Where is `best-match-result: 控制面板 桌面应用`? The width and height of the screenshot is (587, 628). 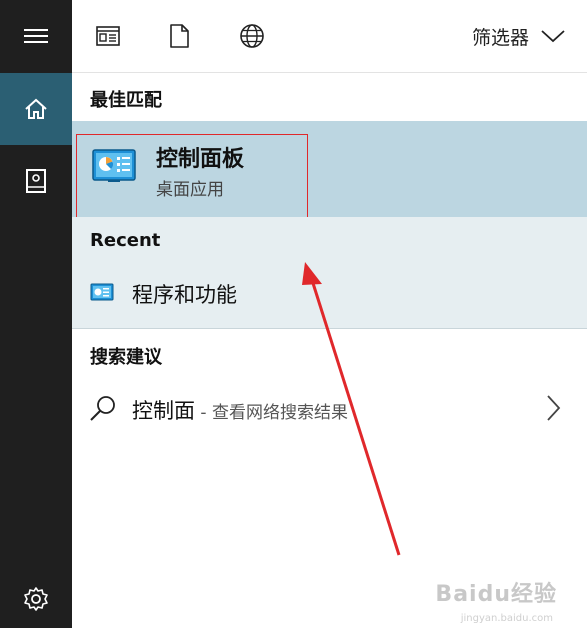 best-match-result: 控制面板 桌面应用 is located at coordinates (329, 169).